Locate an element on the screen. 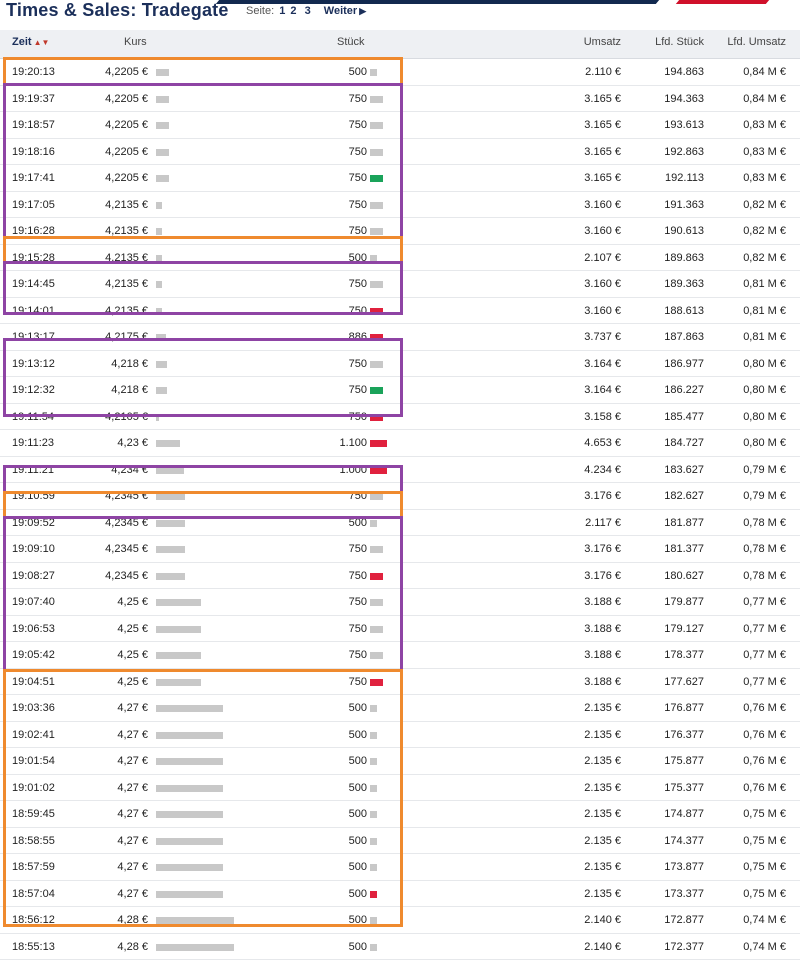 This screenshot has height=960, width=800. table-row: 18:55:134,28 €5002.140 €172.3770,74 M € is located at coordinates (400, 947).